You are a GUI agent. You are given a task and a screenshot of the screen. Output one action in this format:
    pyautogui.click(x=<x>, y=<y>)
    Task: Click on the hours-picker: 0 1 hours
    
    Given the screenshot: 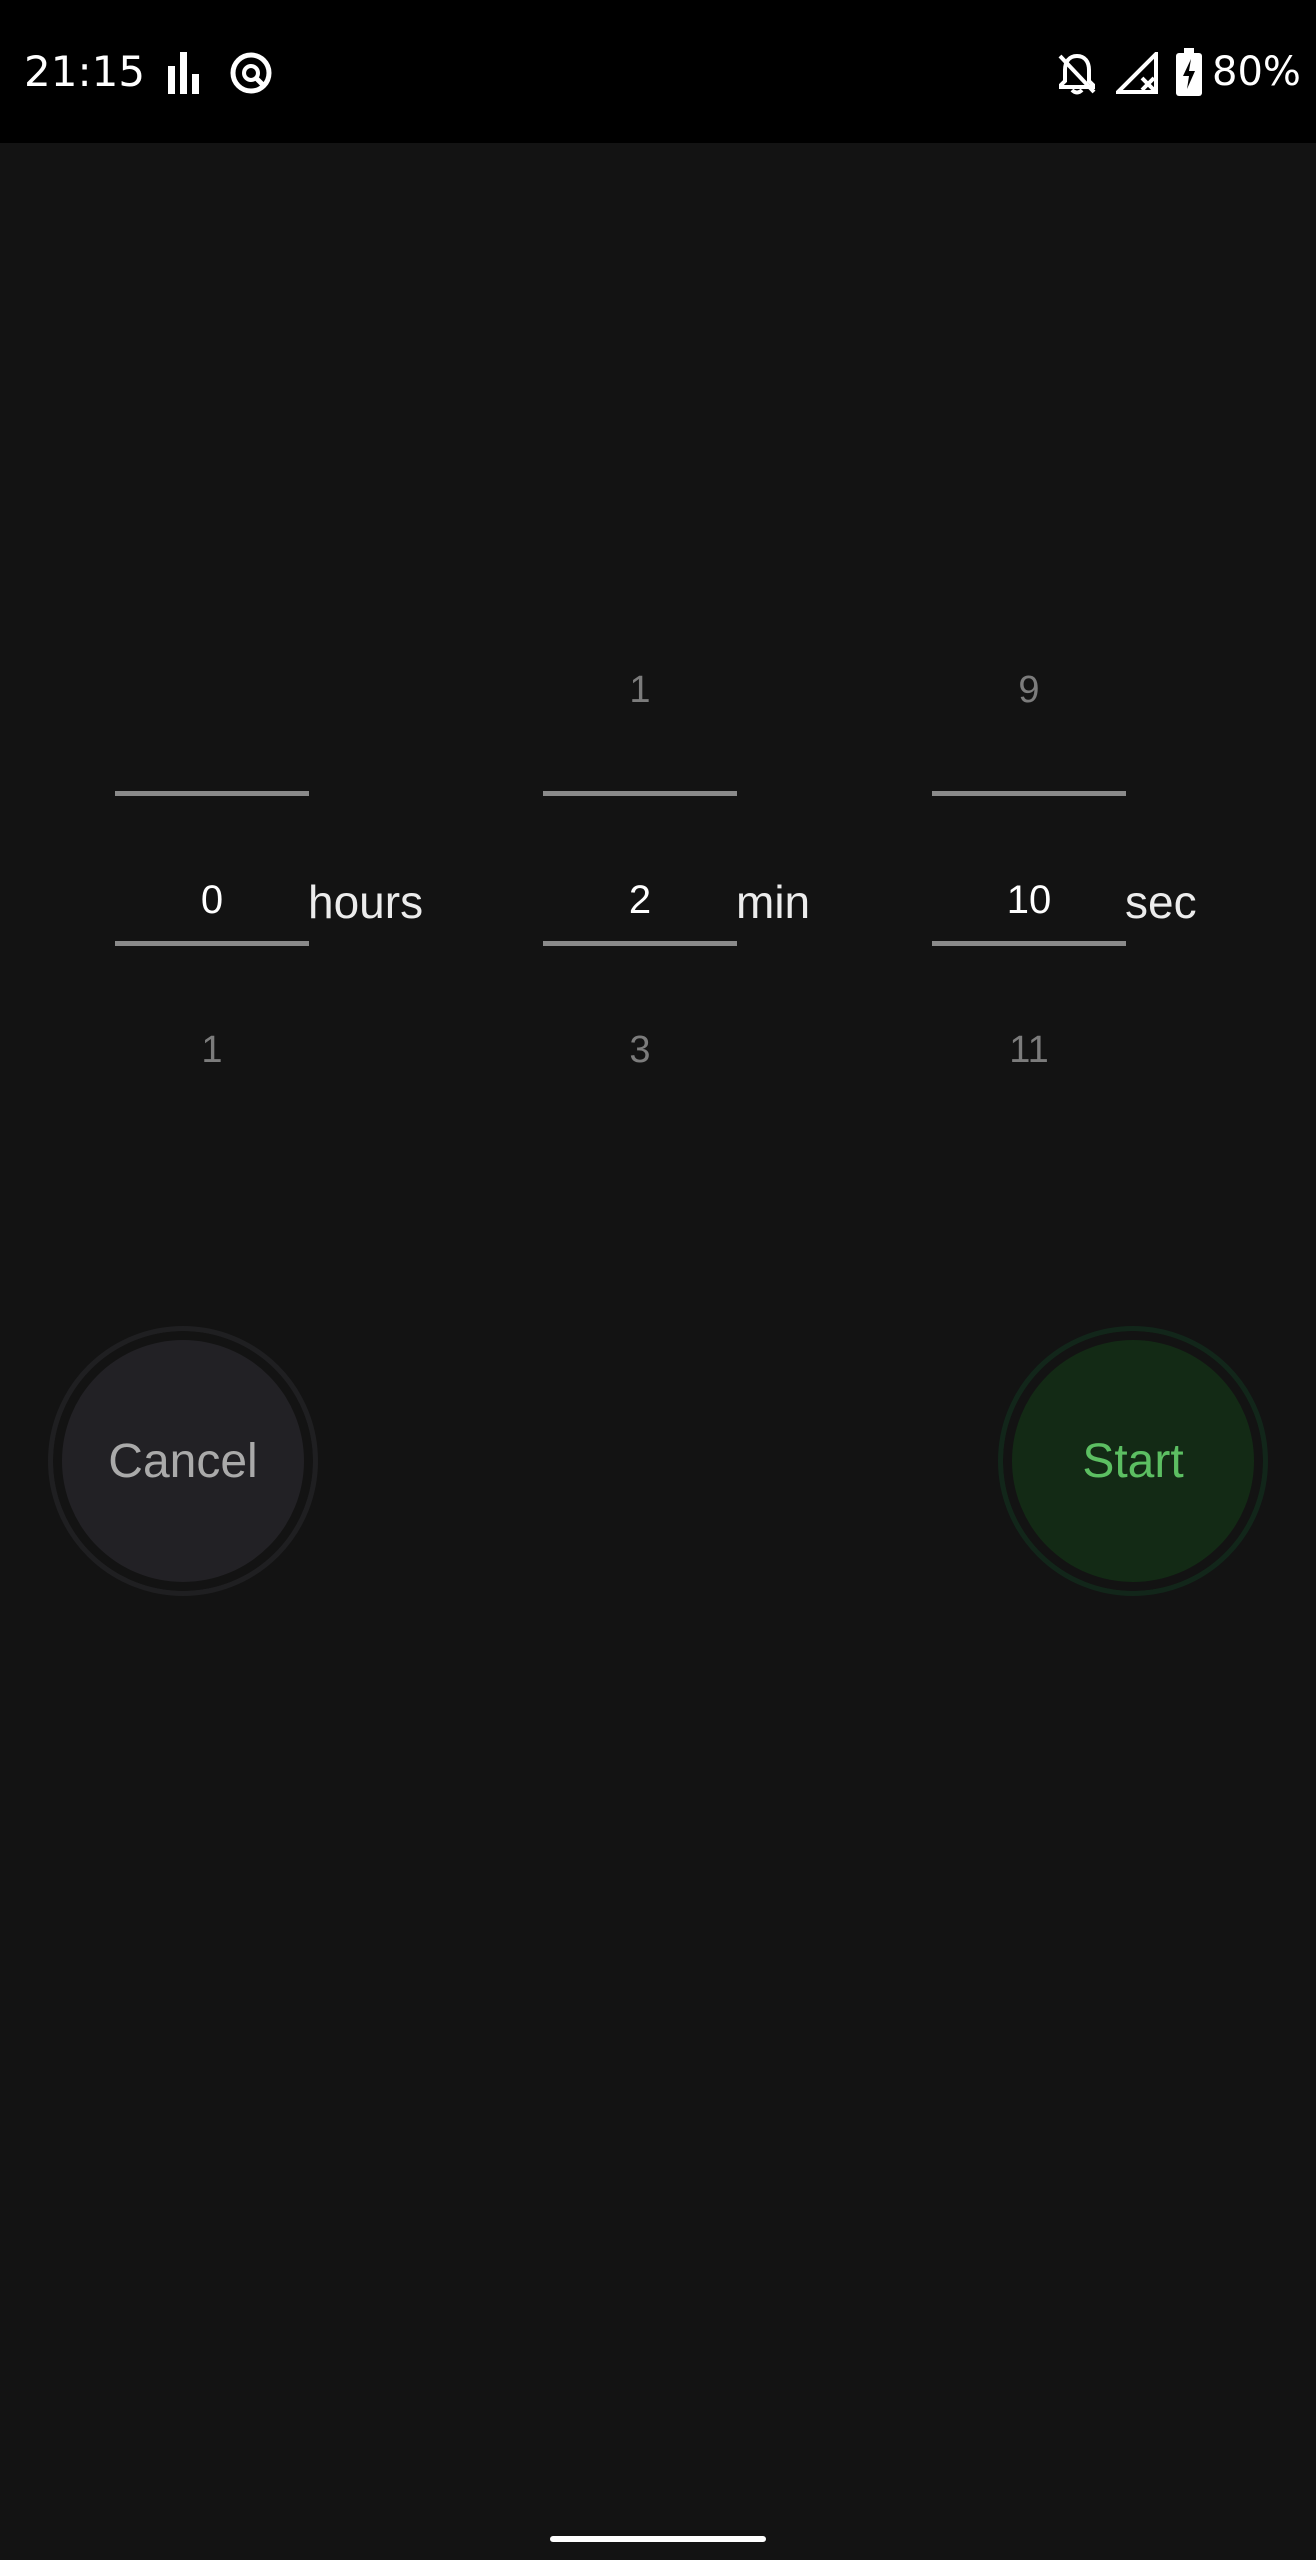 What is the action you would take?
    pyautogui.click(x=275, y=870)
    